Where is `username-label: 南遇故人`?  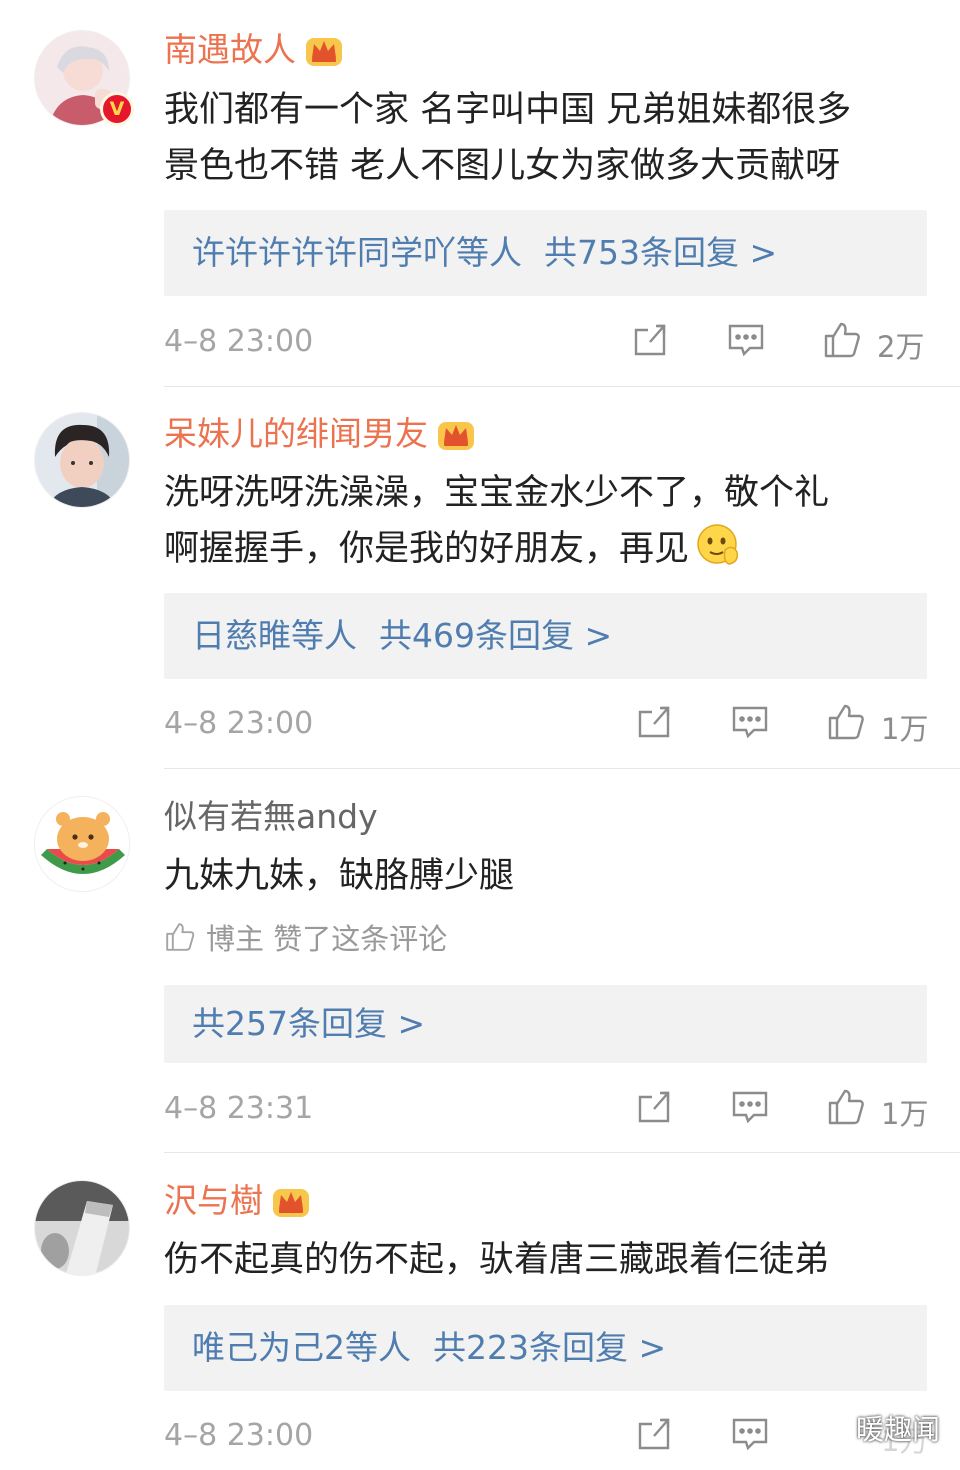
username-label: 南遇故人 is located at coordinates (230, 49).